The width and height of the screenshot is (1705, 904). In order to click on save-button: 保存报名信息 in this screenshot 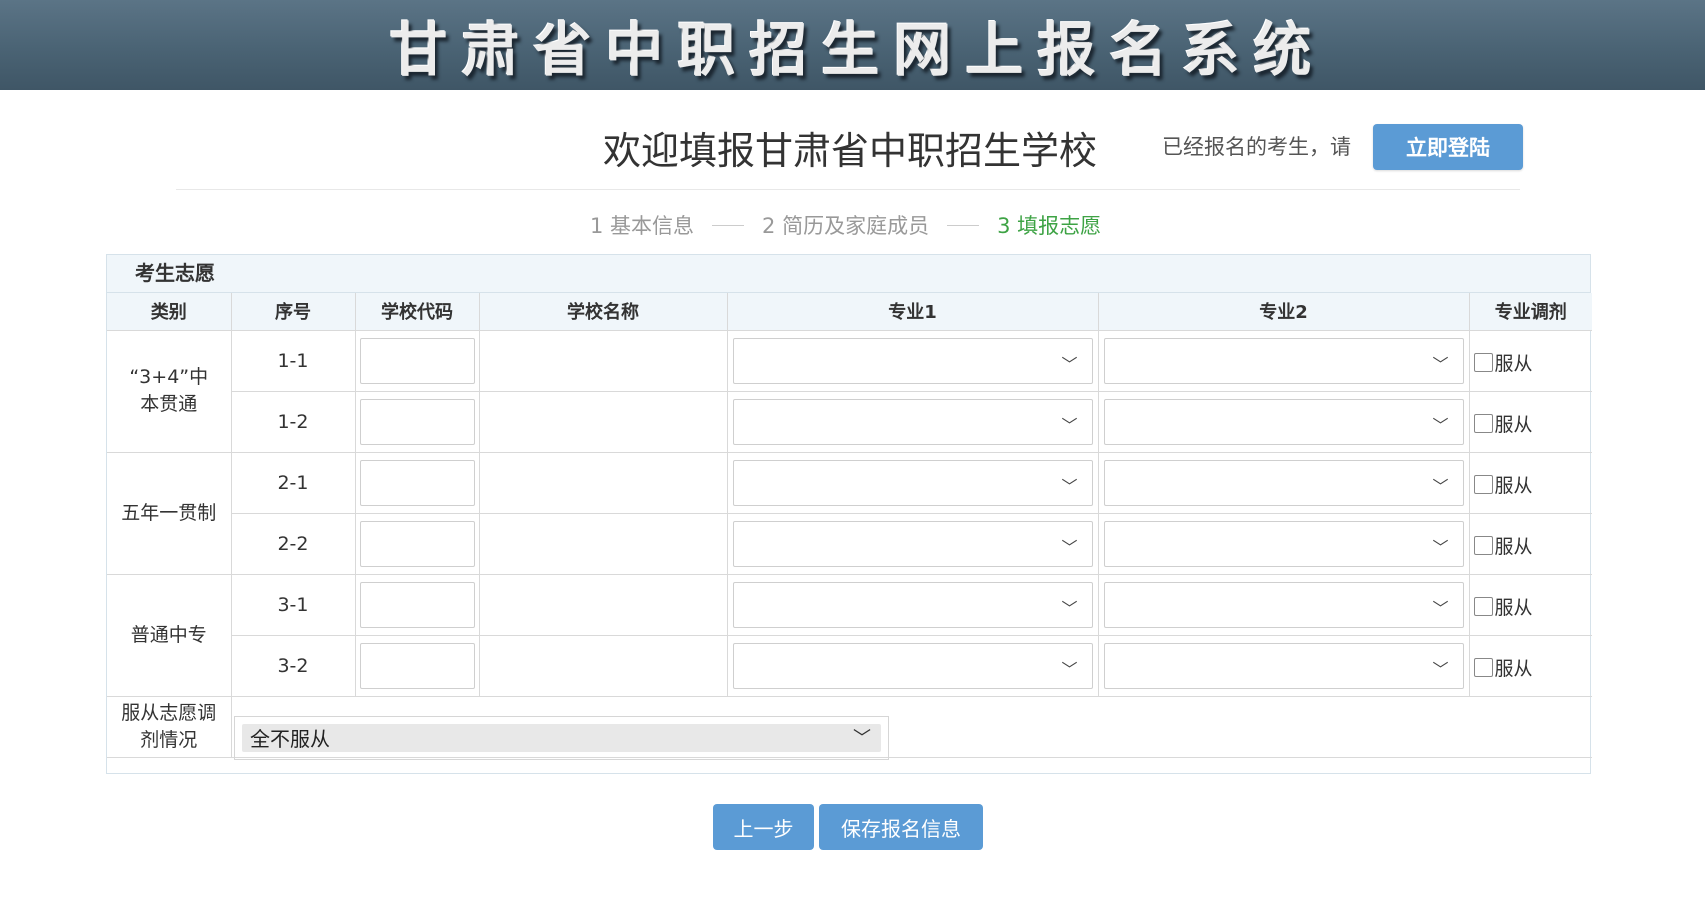, I will do `click(901, 827)`.